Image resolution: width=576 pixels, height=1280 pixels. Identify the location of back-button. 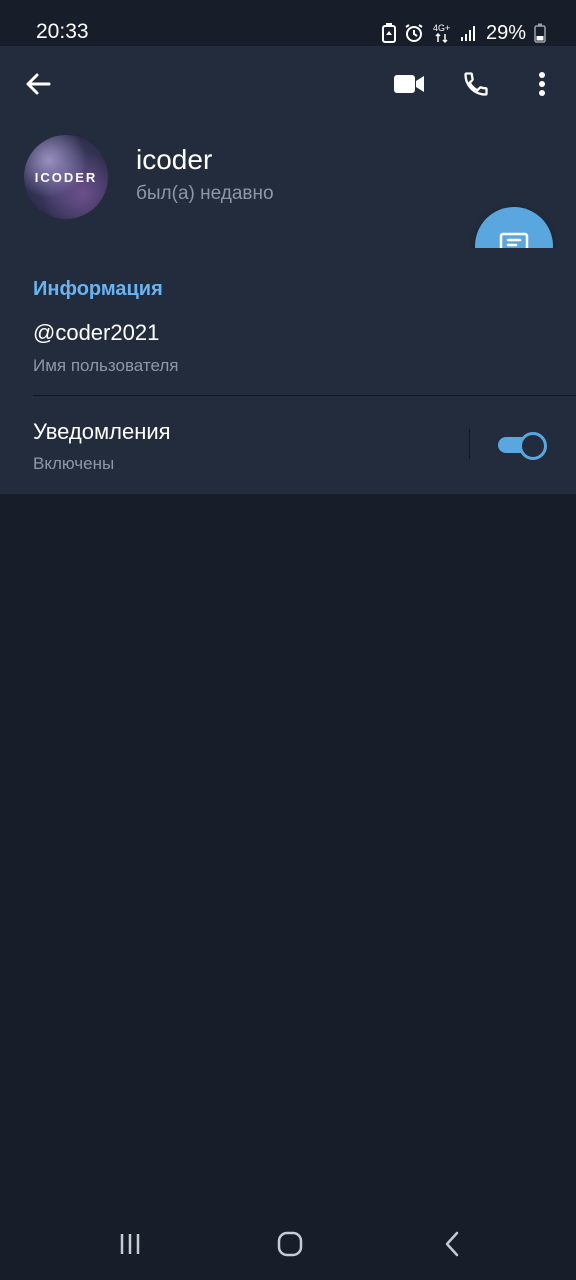
(38, 86).